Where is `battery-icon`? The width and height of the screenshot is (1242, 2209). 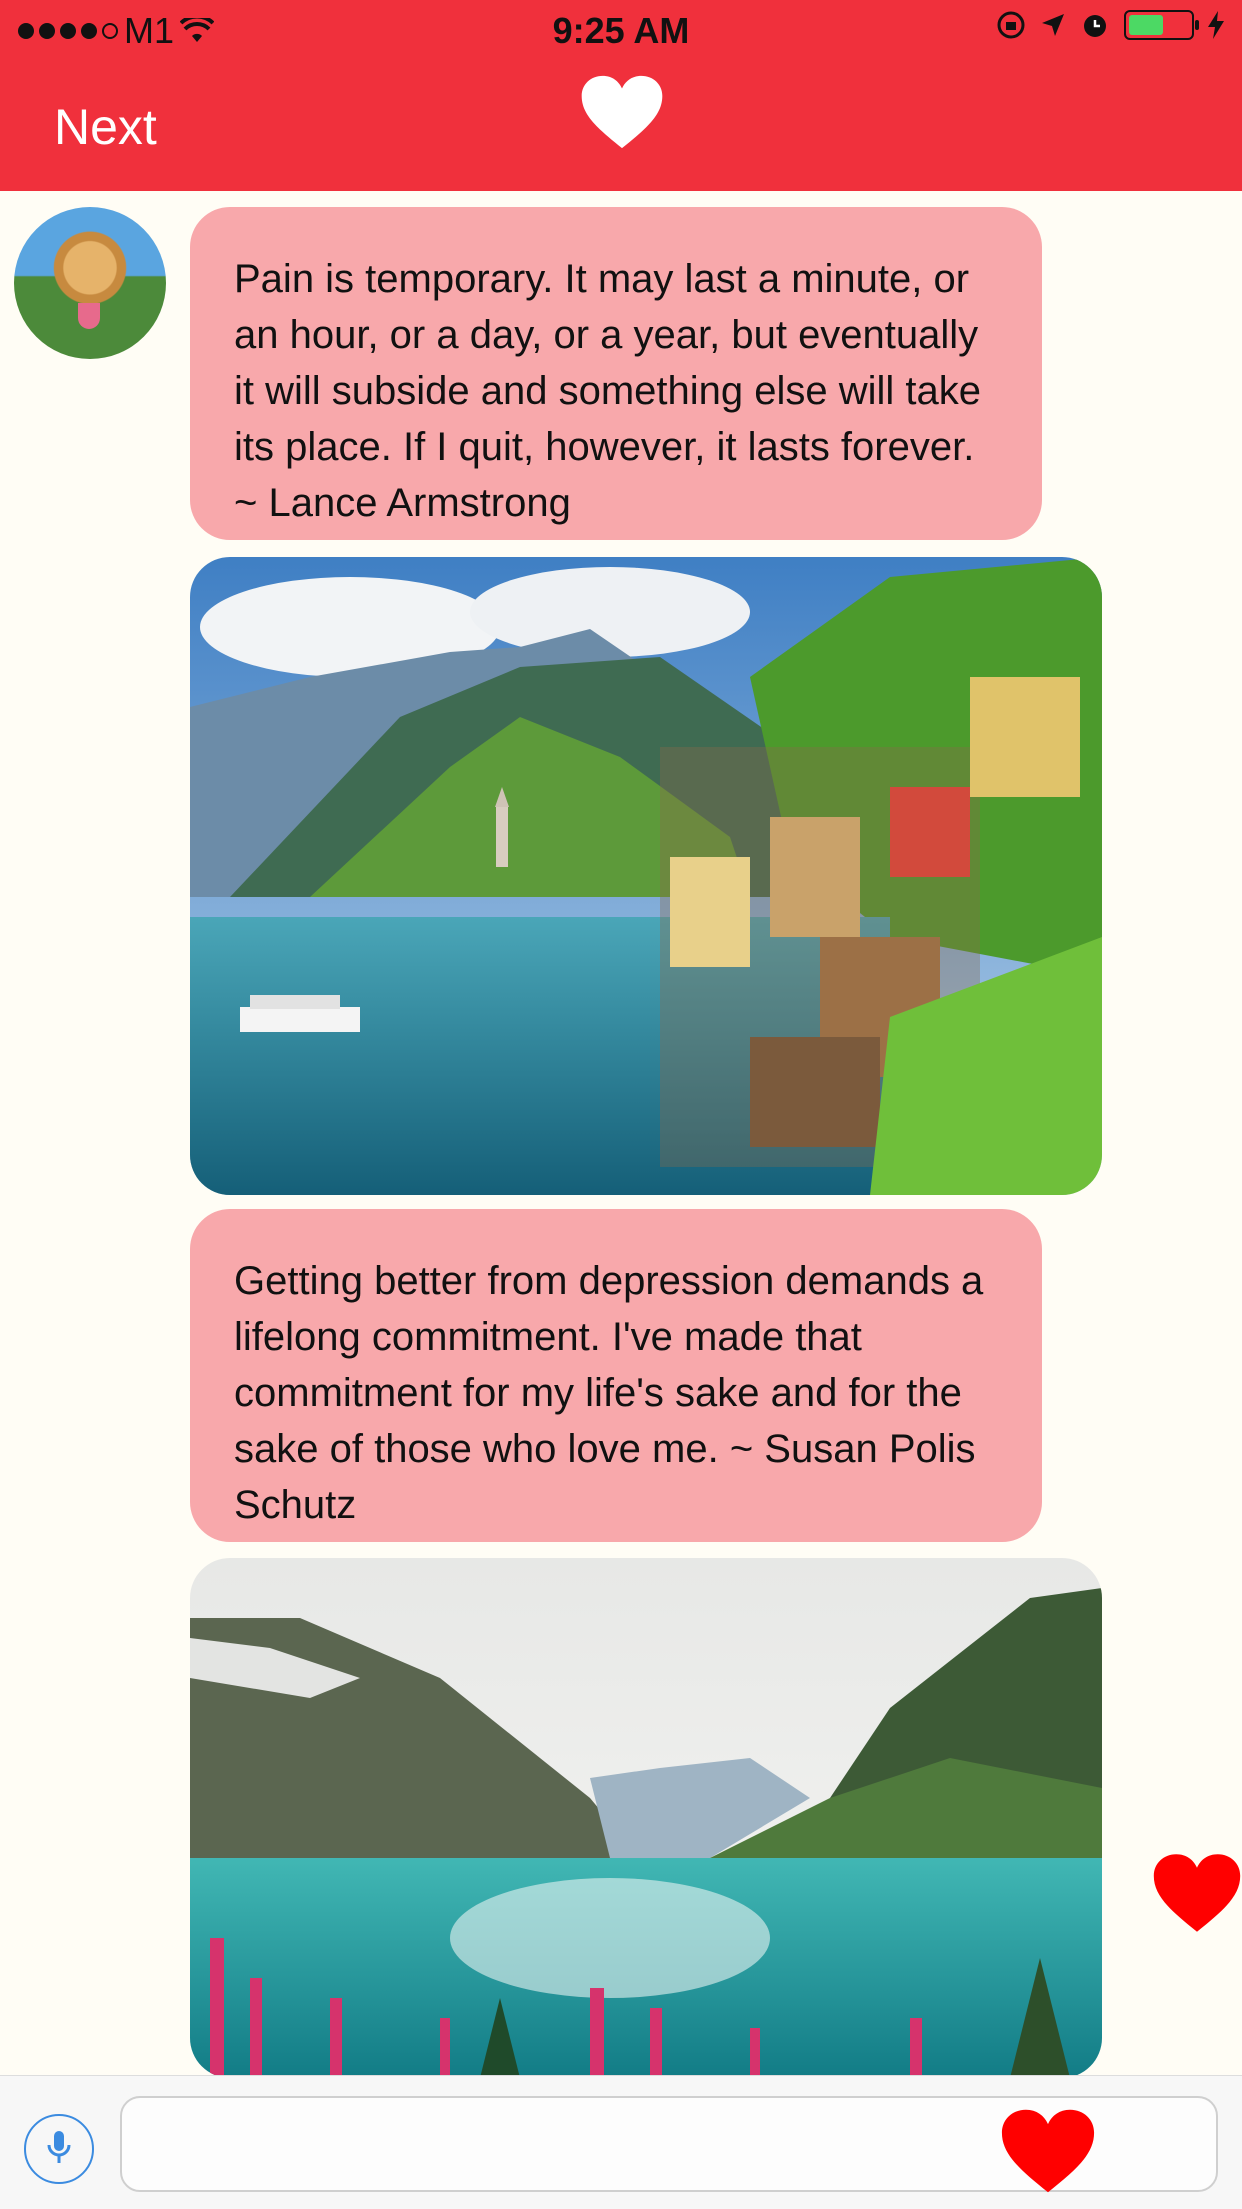 battery-icon is located at coordinates (1161, 25).